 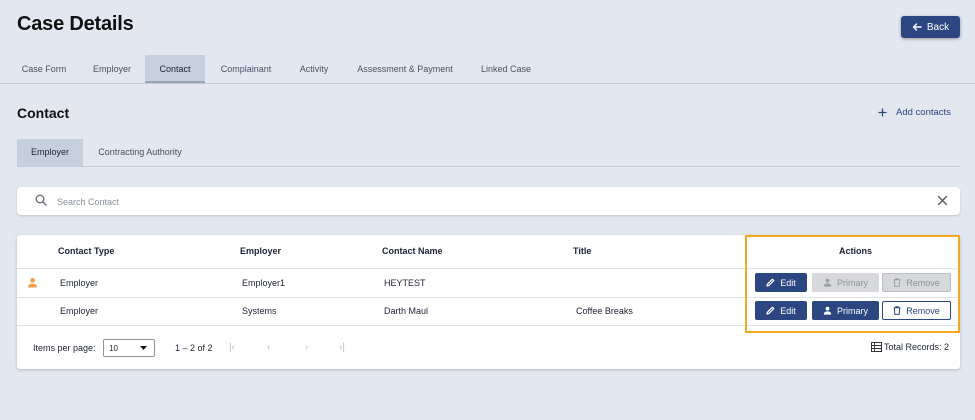 I want to click on cell-employer: Systems, so click(x=259, y=311).